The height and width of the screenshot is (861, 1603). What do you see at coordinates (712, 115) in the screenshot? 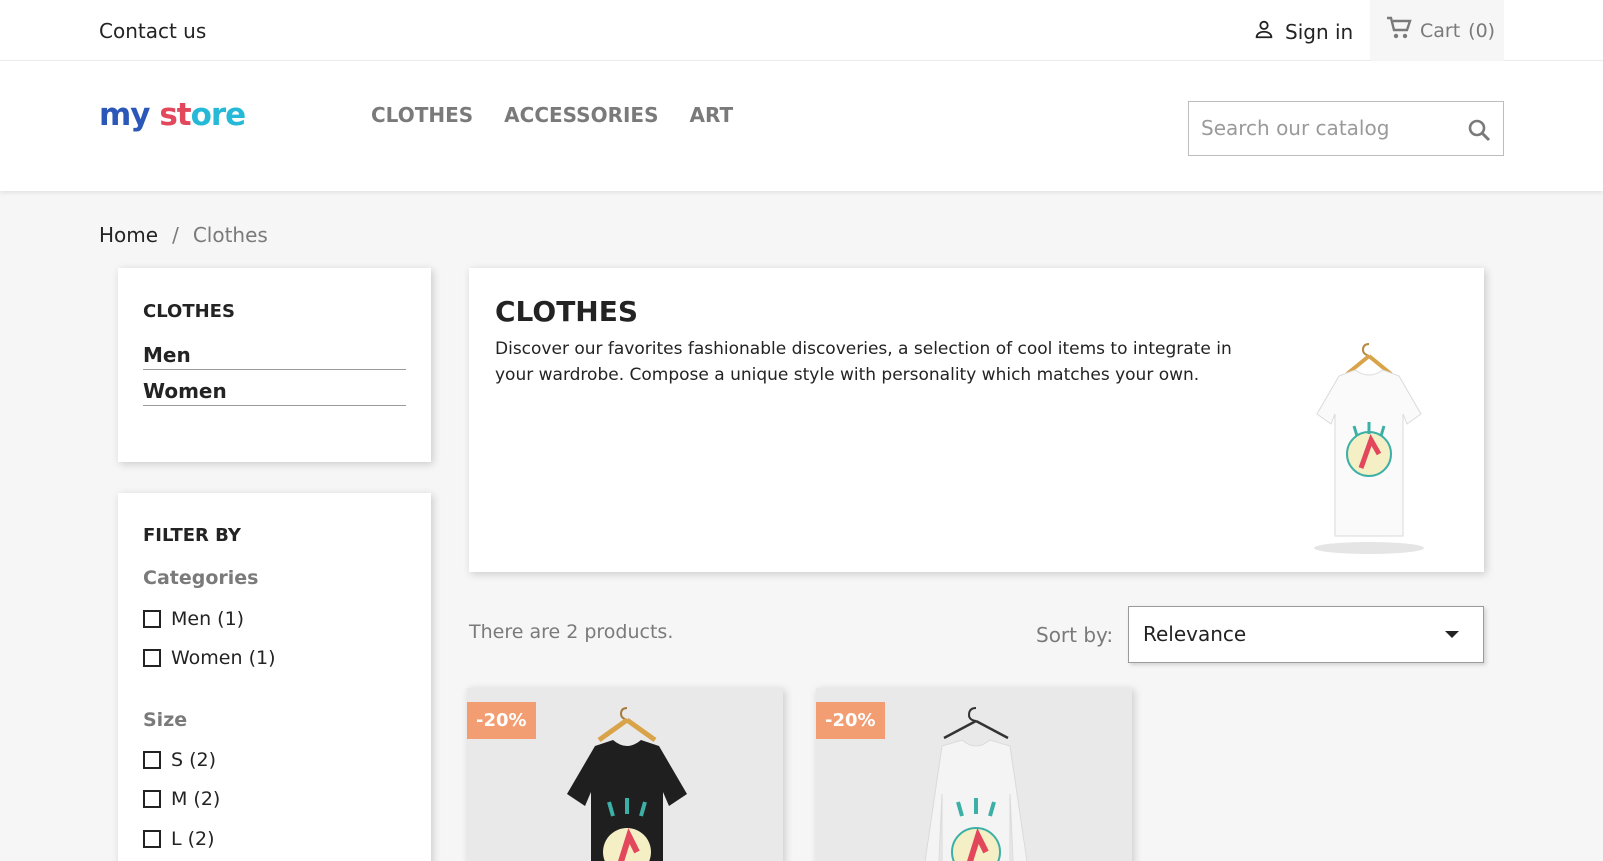
I see `menu-item-art: ART` at bounding box center [712, 115].